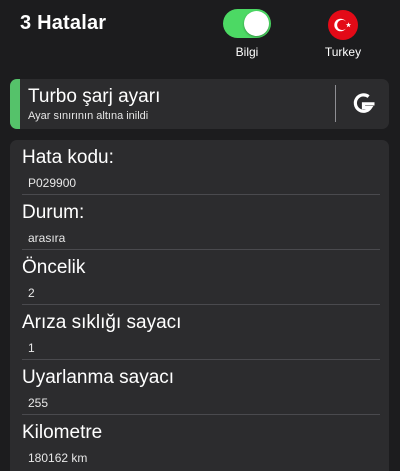 The height and width of the screenshot is (471, 400). Describe the element at coordinates (88, 116) in the screenshot. I see `fault-subtitle: Ayar sınırının altına inildi` at that location.